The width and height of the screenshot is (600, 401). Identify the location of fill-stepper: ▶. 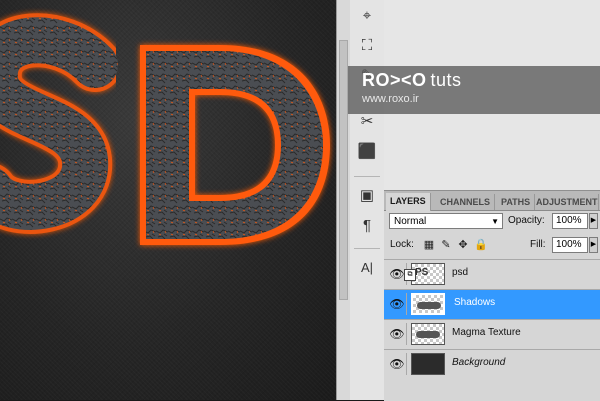
(593, 245).